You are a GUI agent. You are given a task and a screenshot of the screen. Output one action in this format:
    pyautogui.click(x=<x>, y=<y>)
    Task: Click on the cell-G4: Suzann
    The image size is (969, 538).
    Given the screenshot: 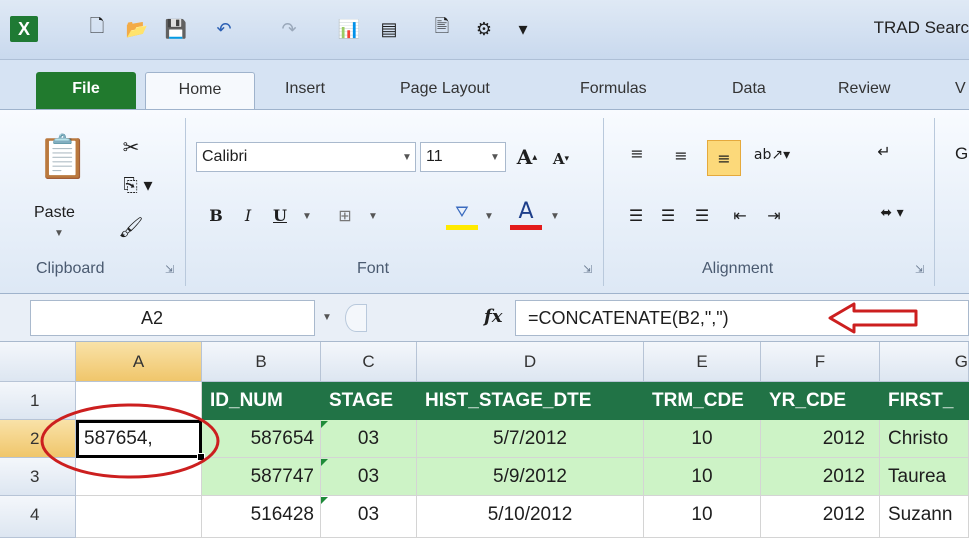 What is the action you would take?
    pyautogui.click(x=924, y=517)
    